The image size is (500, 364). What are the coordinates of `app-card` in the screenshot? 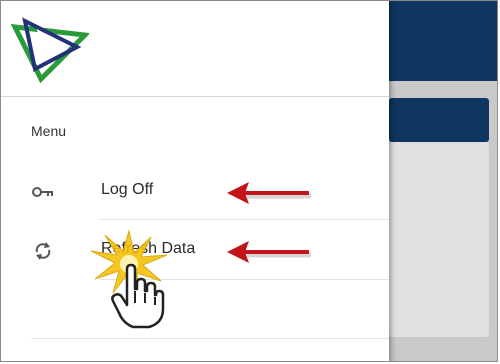 It's located at (439, 239).